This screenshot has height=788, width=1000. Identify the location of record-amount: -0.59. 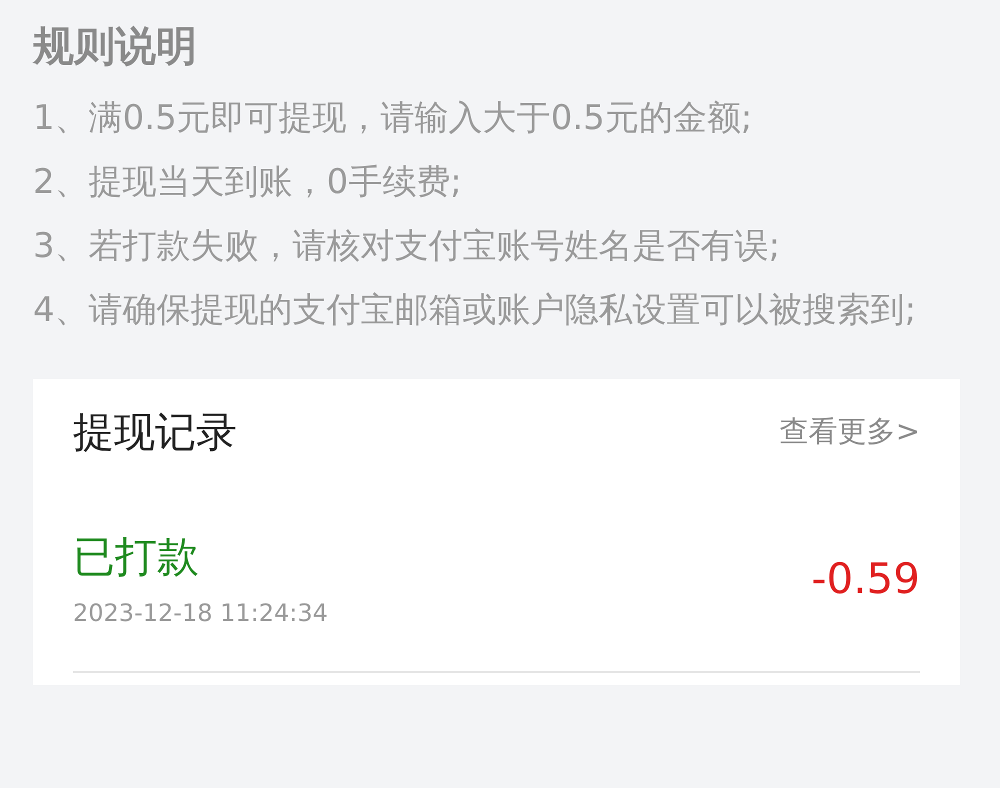
(865, 578).